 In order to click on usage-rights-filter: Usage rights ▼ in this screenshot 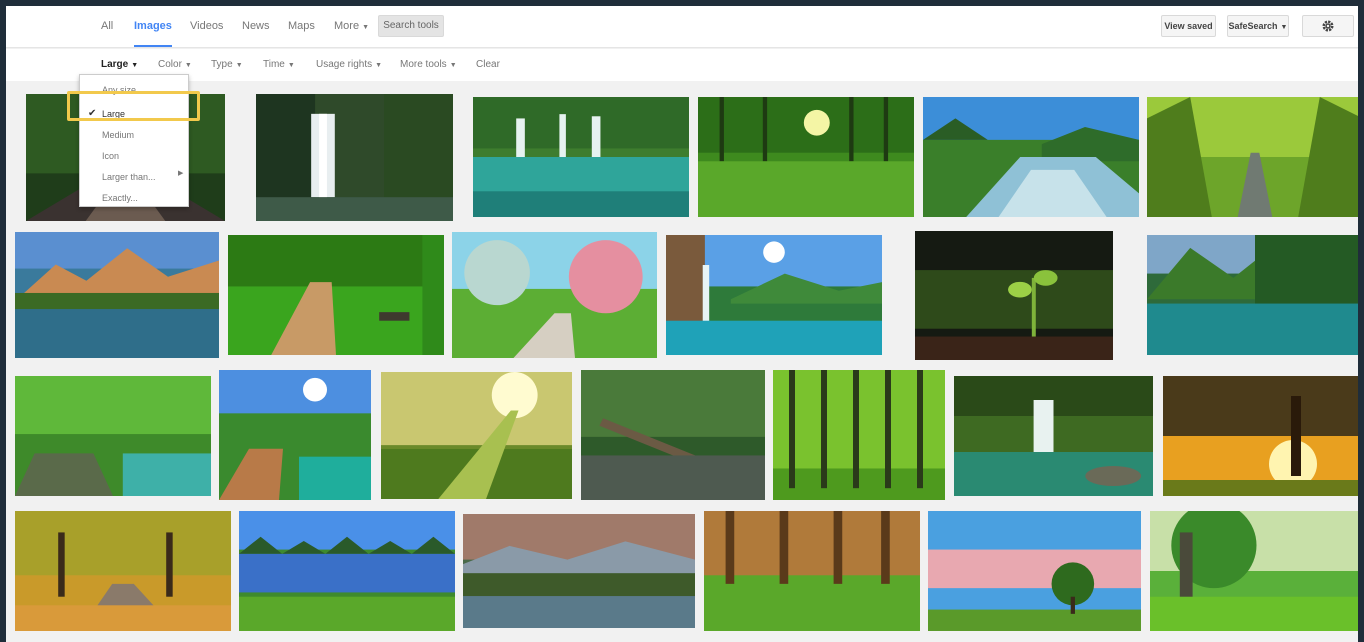, I will do `click(349, 64)`.